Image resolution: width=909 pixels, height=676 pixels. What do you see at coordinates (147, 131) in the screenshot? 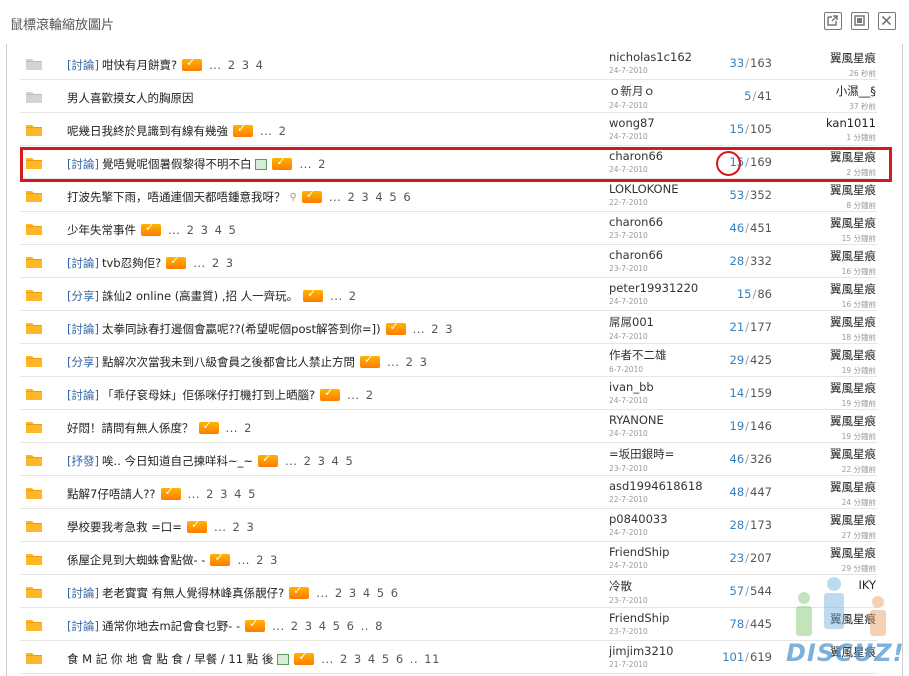
I see `thread-title-link: 呢幾日我終於見識到有線有幾強` at bounding box center [147, 131].